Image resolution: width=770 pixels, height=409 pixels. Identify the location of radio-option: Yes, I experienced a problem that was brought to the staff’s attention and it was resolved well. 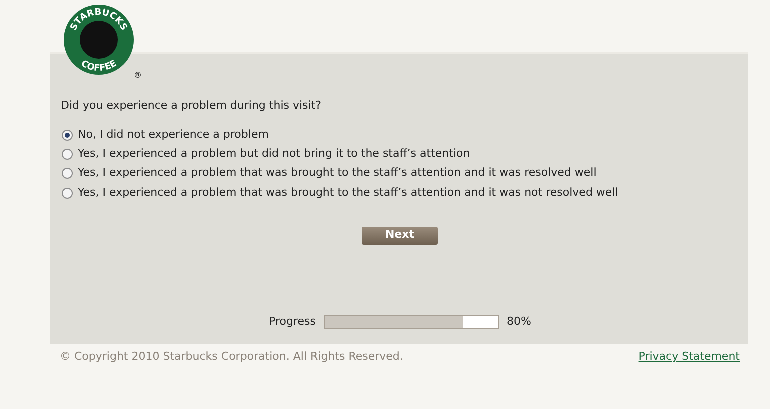
(405, 174).